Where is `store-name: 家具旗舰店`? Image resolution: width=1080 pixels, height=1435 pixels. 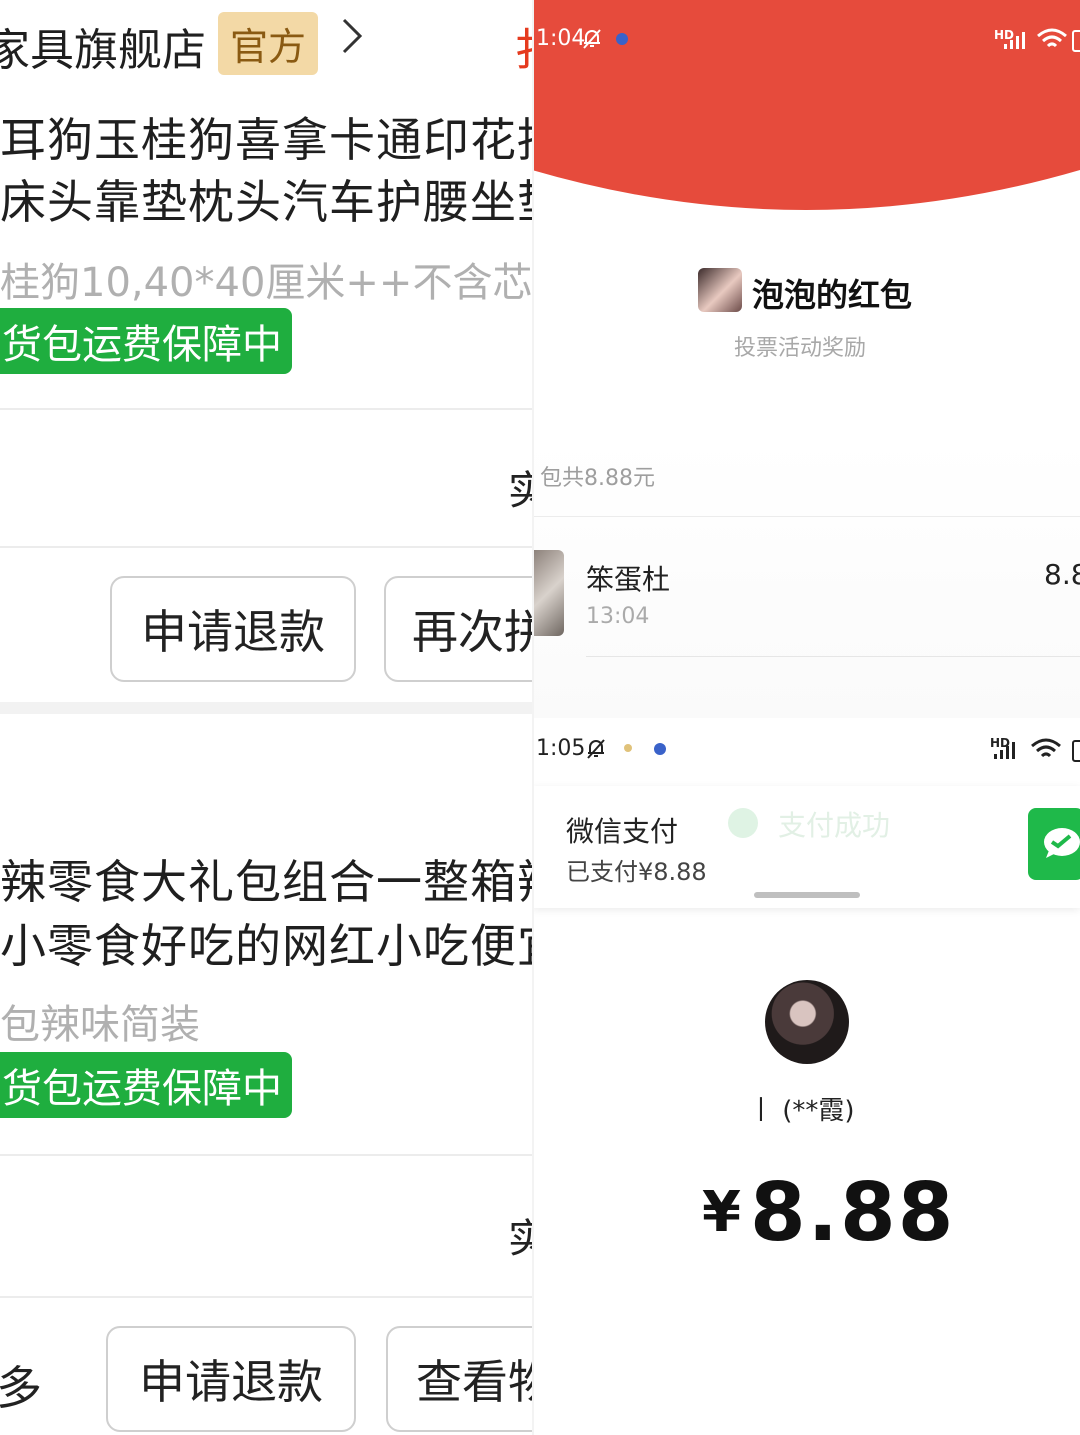 store-name: 家具旗舰店 is located at coordinates (103, 46).